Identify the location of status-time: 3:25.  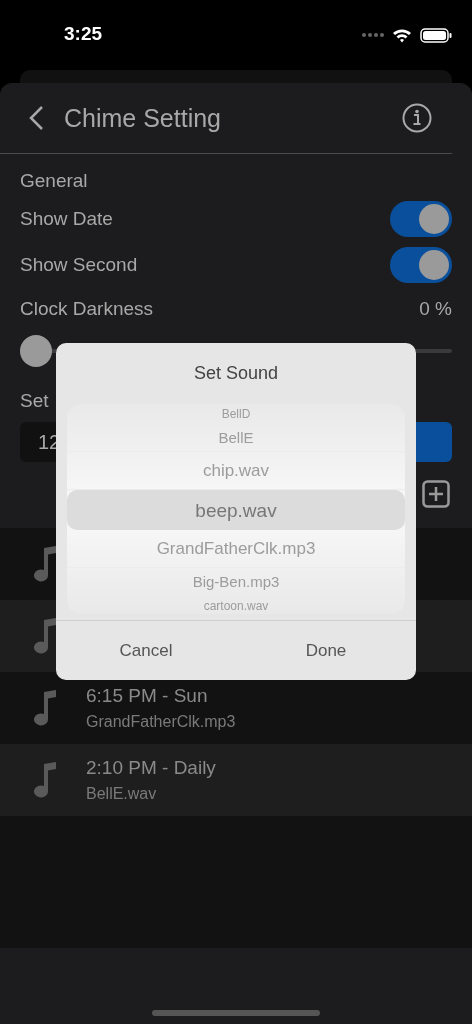
(84, 34).